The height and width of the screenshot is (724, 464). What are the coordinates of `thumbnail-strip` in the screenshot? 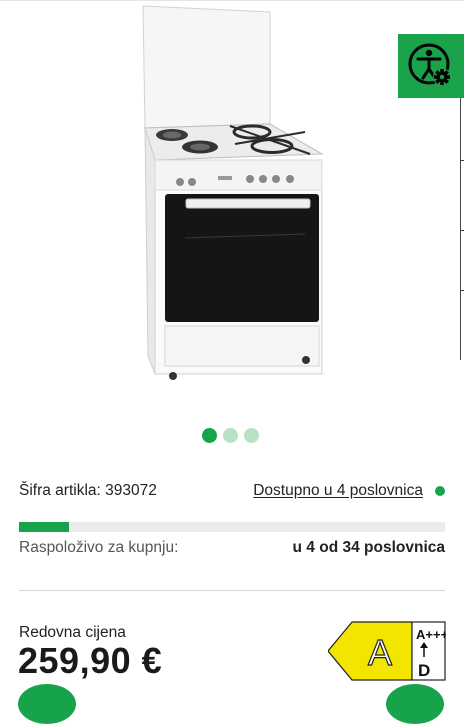 It's located at (462, 210).